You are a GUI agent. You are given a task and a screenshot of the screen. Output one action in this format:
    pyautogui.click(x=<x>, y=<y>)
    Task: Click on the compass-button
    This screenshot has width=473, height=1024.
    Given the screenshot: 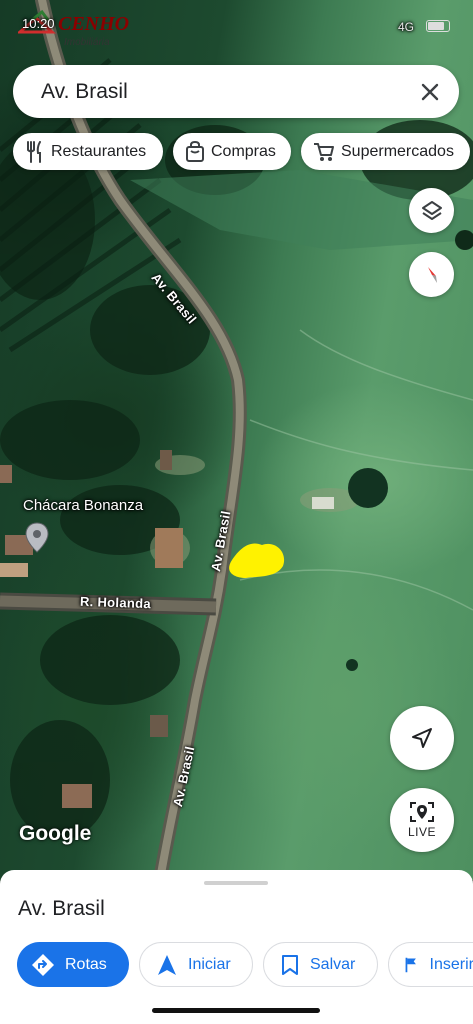 What is the action you would take?
    pyautogui.click(x=431, y=274)
    